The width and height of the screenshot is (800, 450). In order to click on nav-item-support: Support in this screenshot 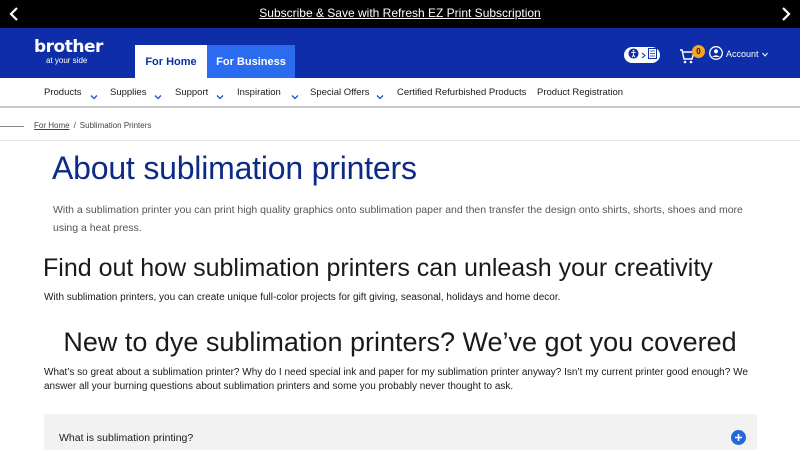, I will do `click(191, 92)`.